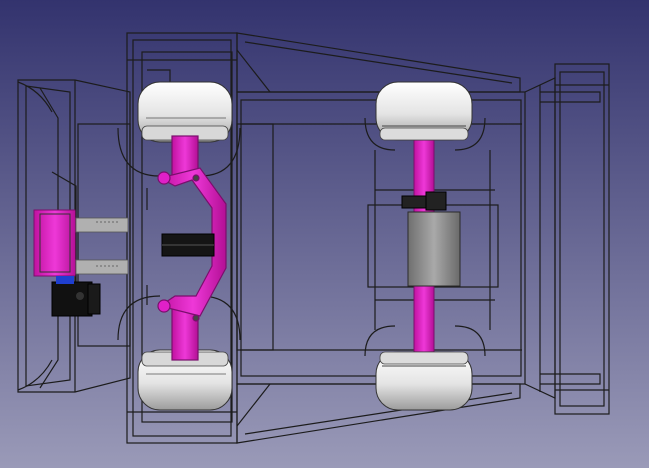  I want to click on rear-left-wheel, so click(424, 111).